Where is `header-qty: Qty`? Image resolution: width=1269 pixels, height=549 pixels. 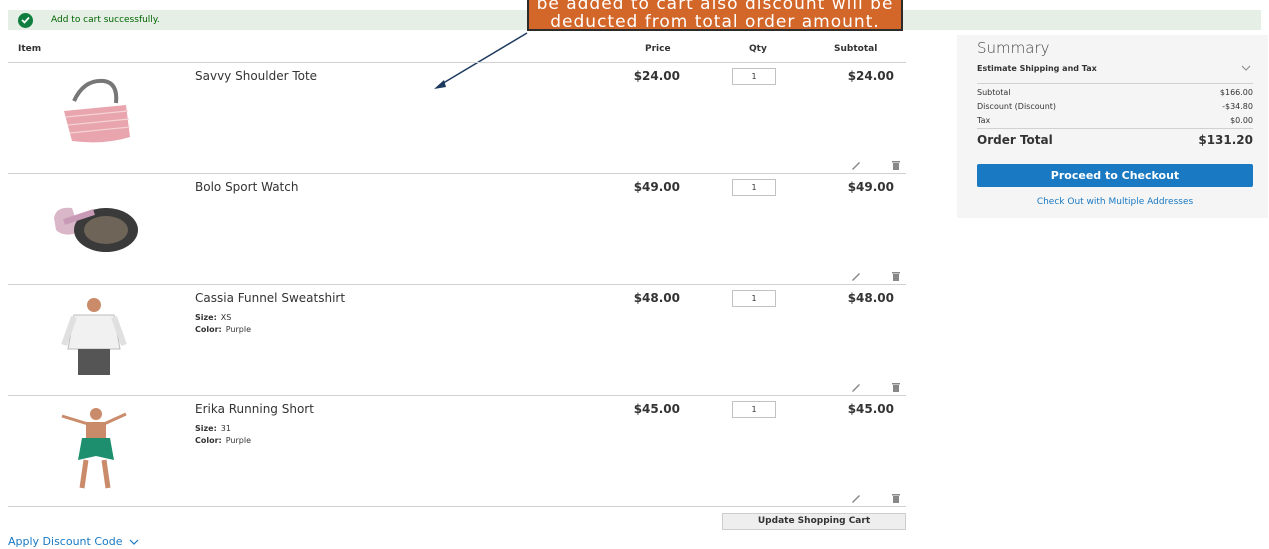 header-qty: Qty is located at coordinates (758, 49).